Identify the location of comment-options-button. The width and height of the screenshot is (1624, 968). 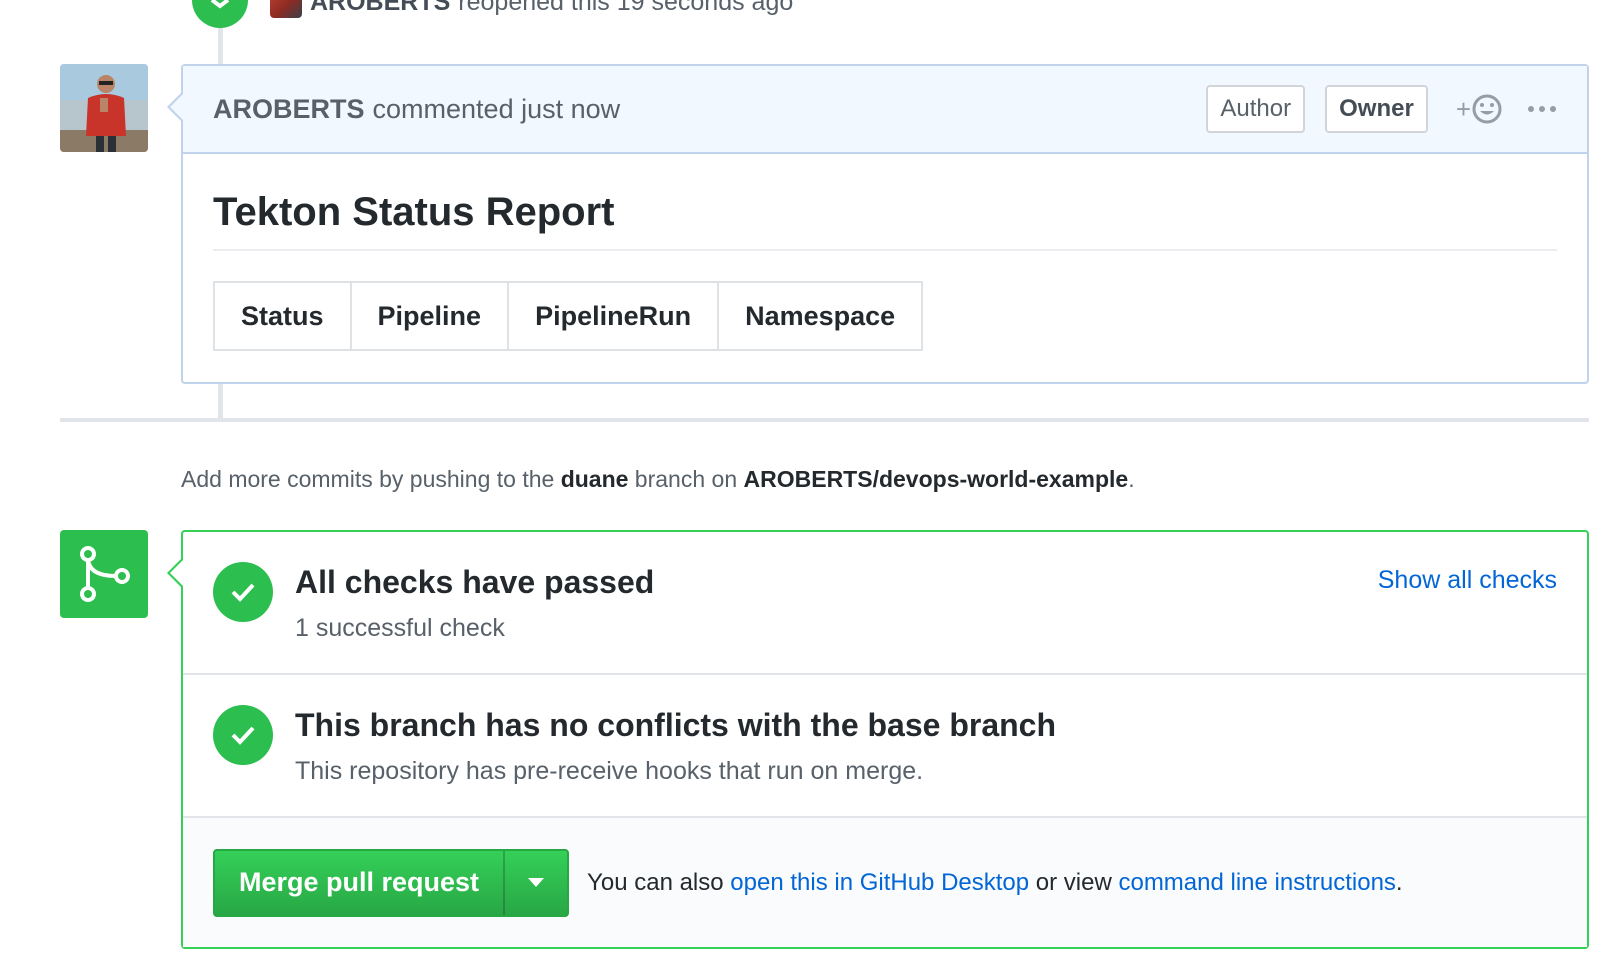
(1542, 109).